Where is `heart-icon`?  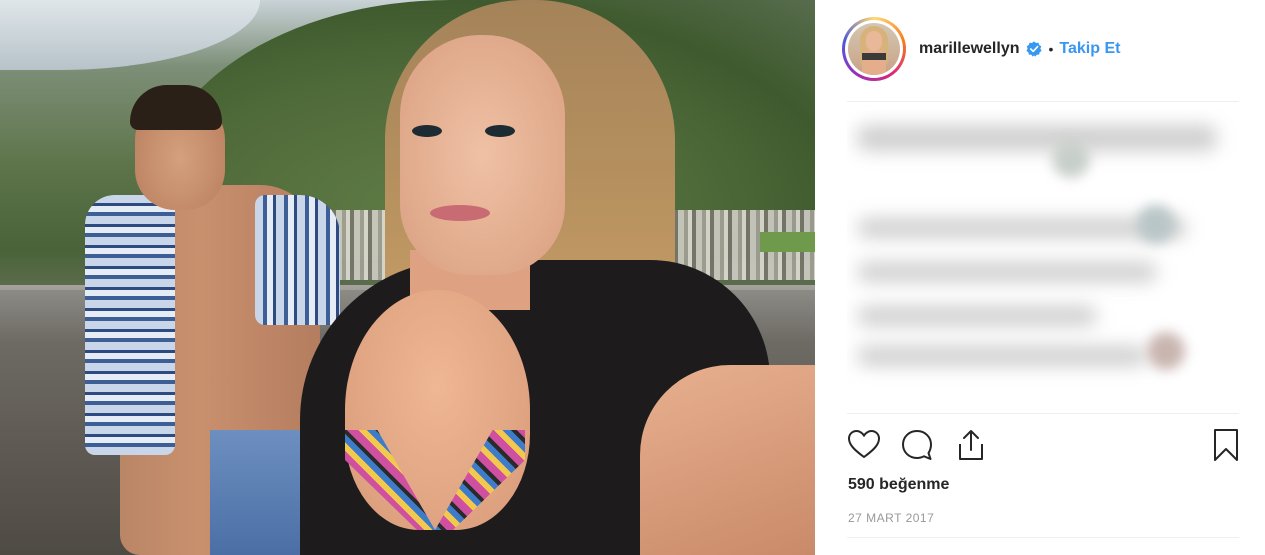
heart-icon is located at coordinates (864, 445).